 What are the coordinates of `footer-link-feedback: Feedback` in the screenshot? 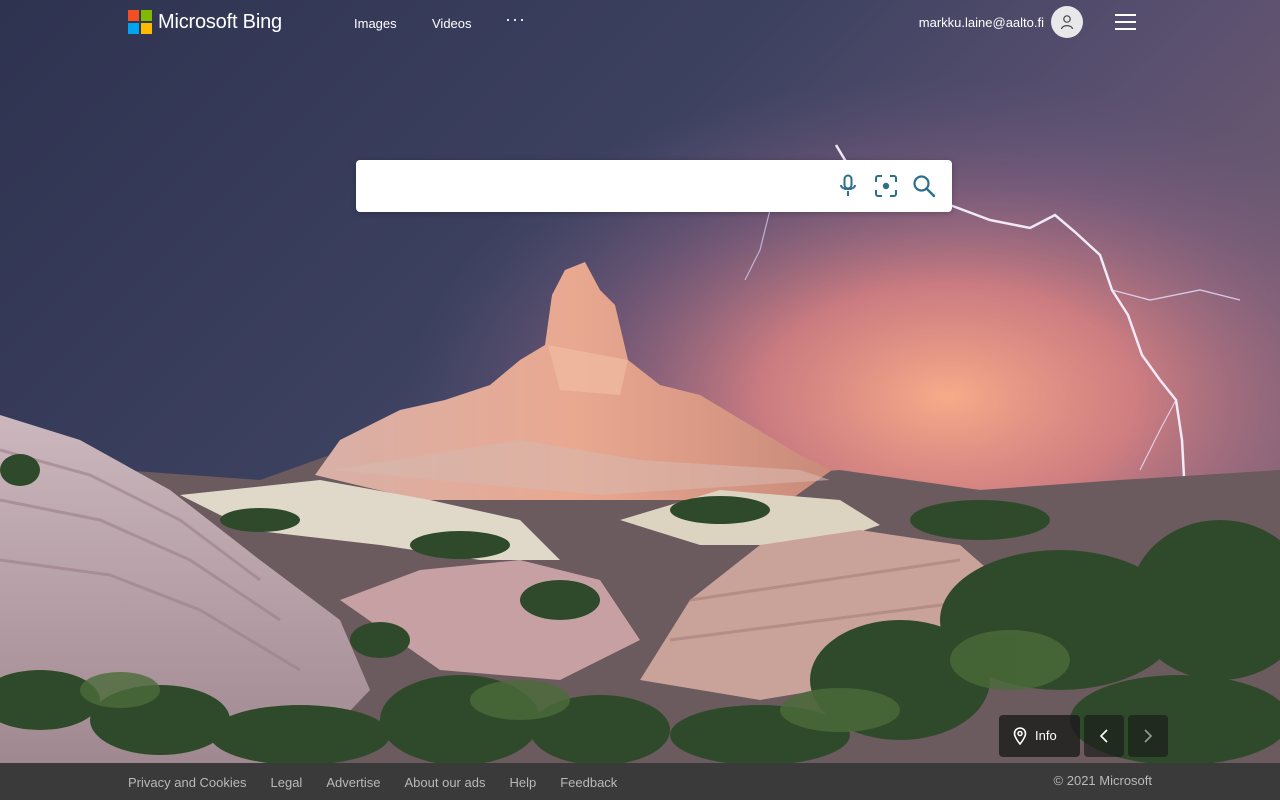 It's located at (588, 783).